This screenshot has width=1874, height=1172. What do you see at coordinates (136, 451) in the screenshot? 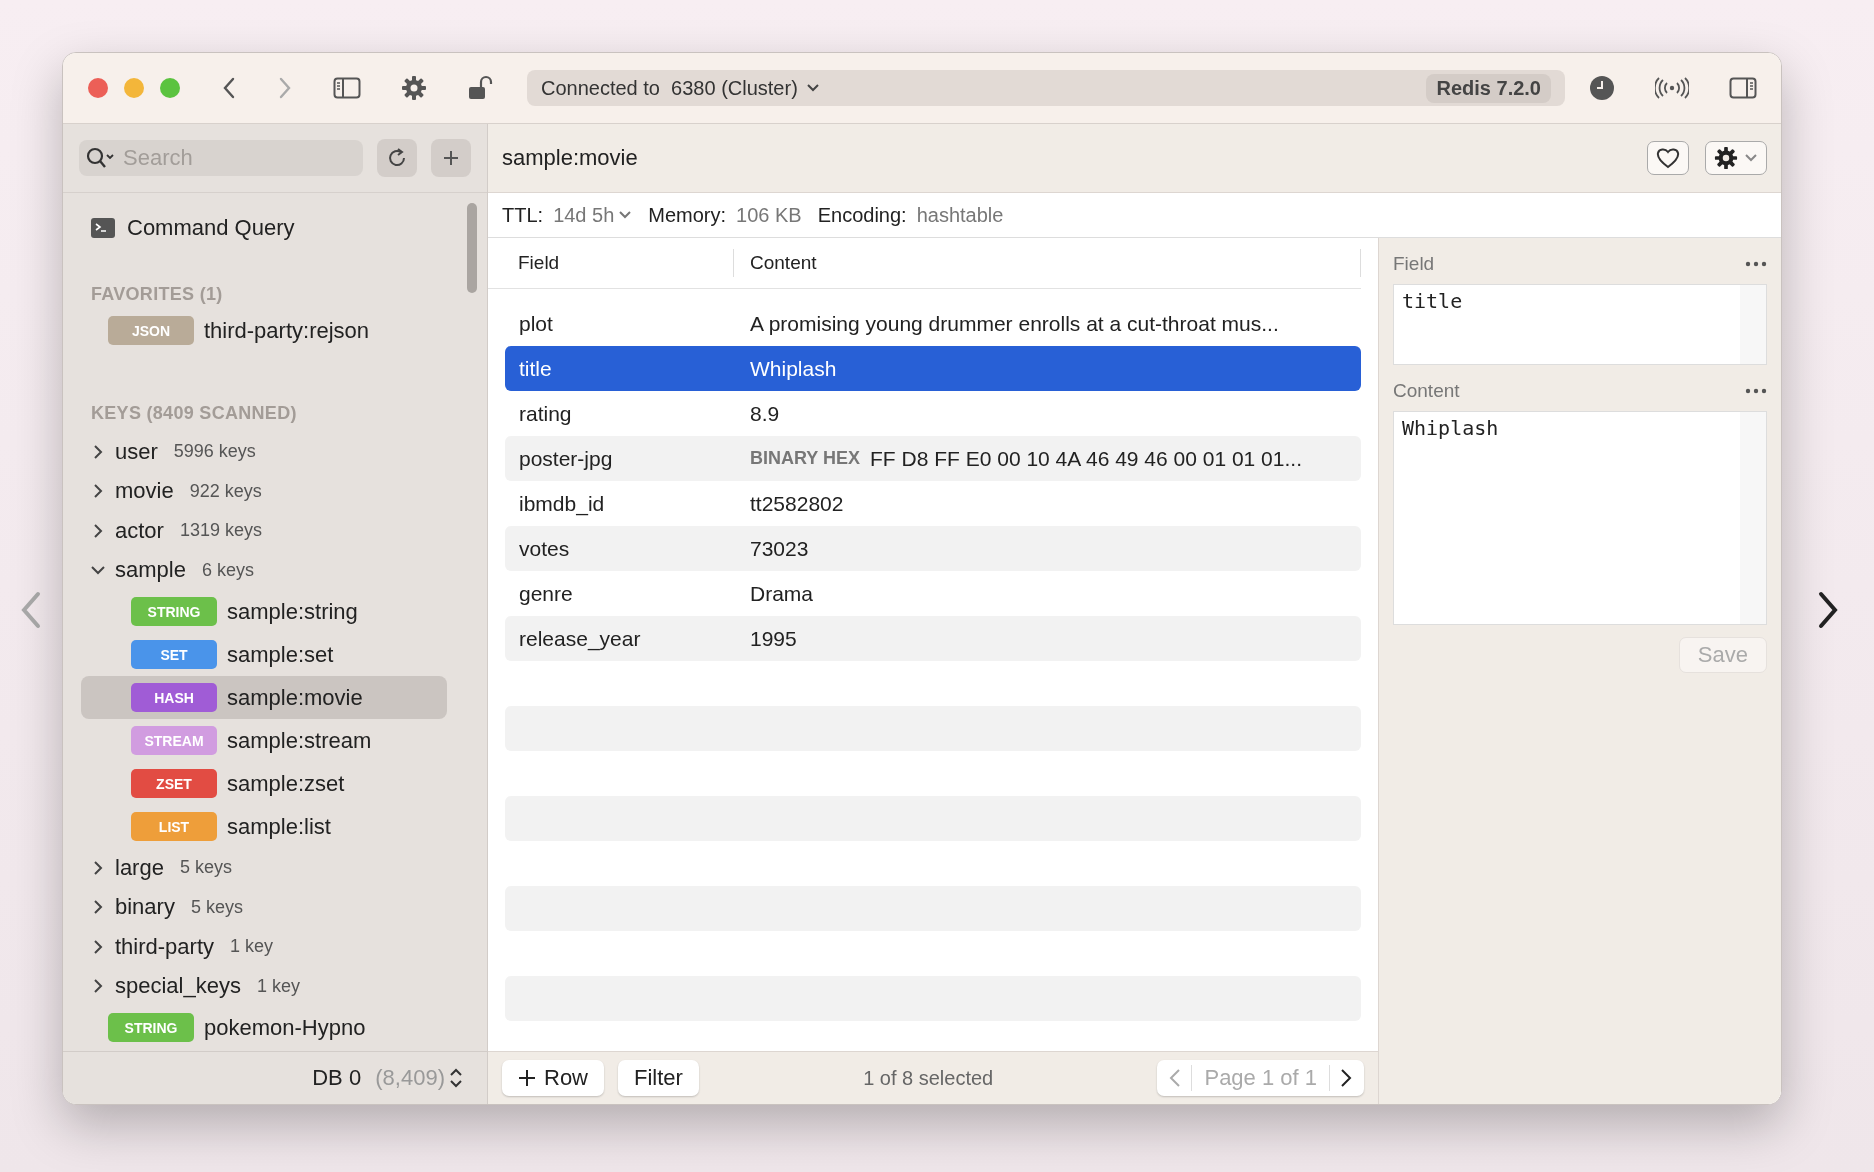
I see `folder-name: user` at bounding box center [136, 451].